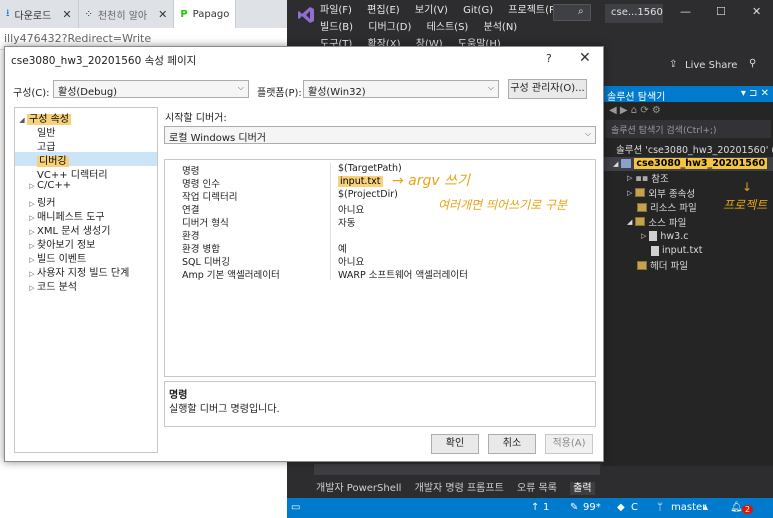 This screenshot has height=518, width=773. I want to click on menu-debug: 디버그(D), so click(389, 27).